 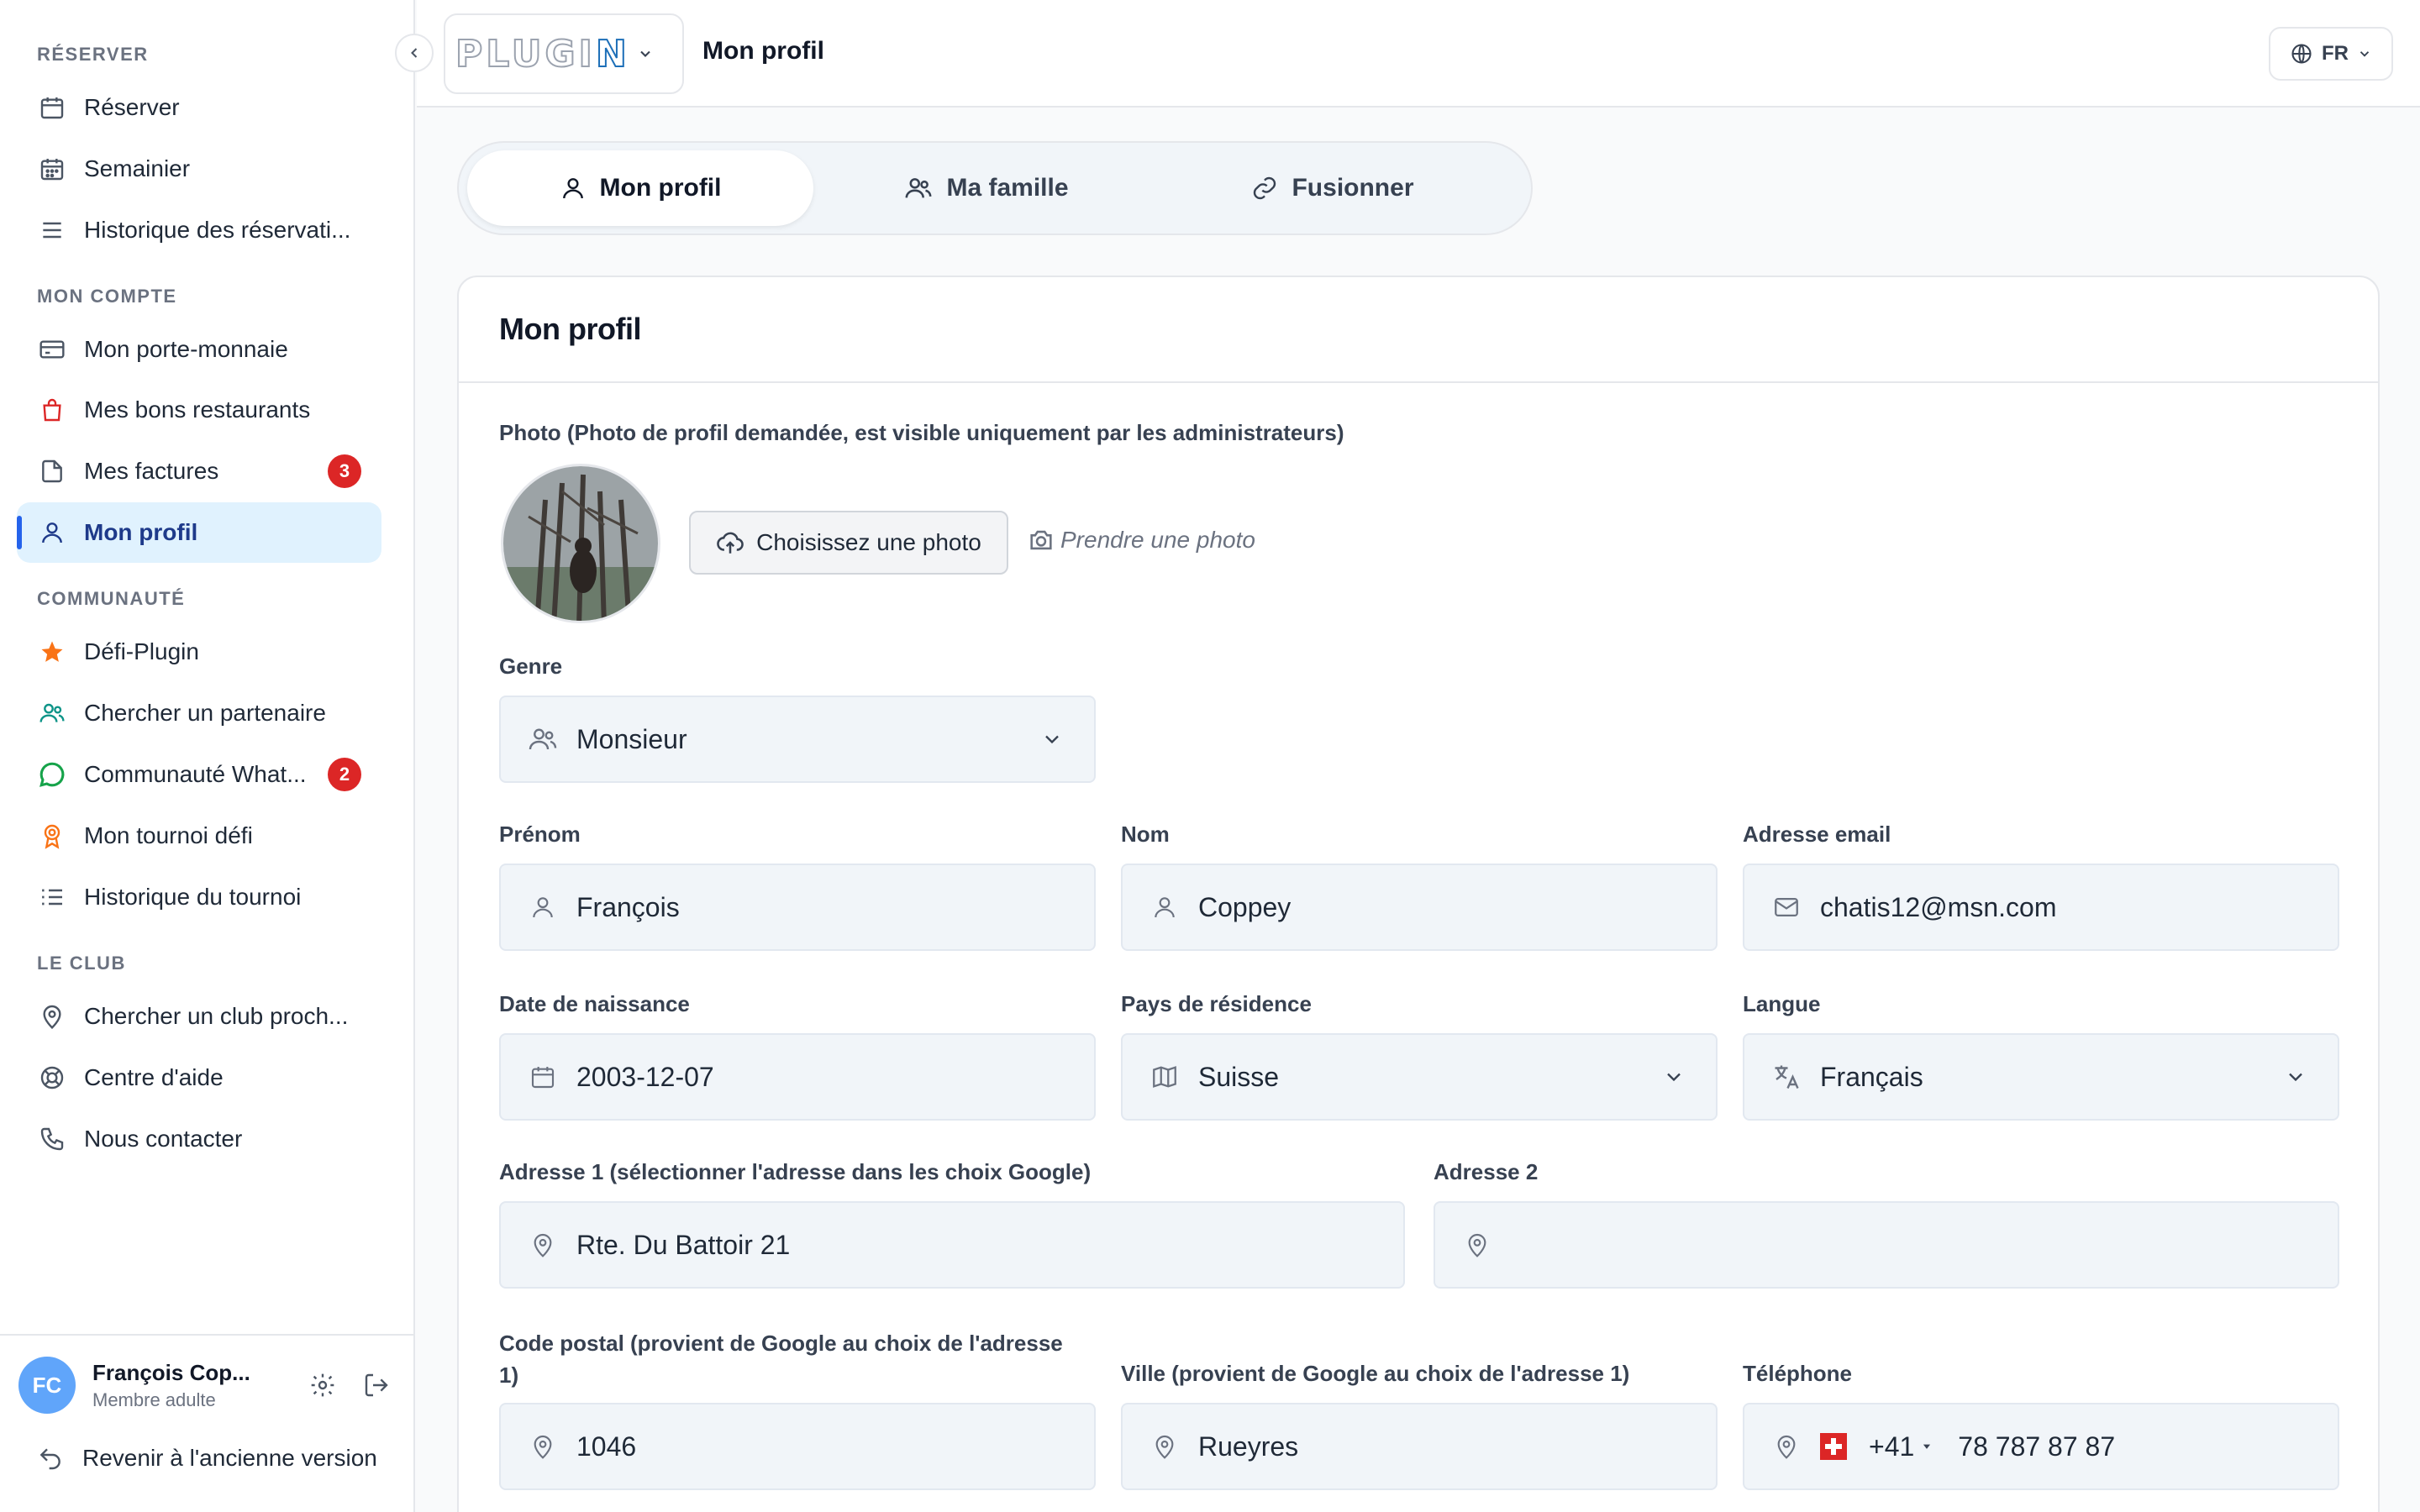 I want to click on address2-field, so click(x=1886, y=1245).